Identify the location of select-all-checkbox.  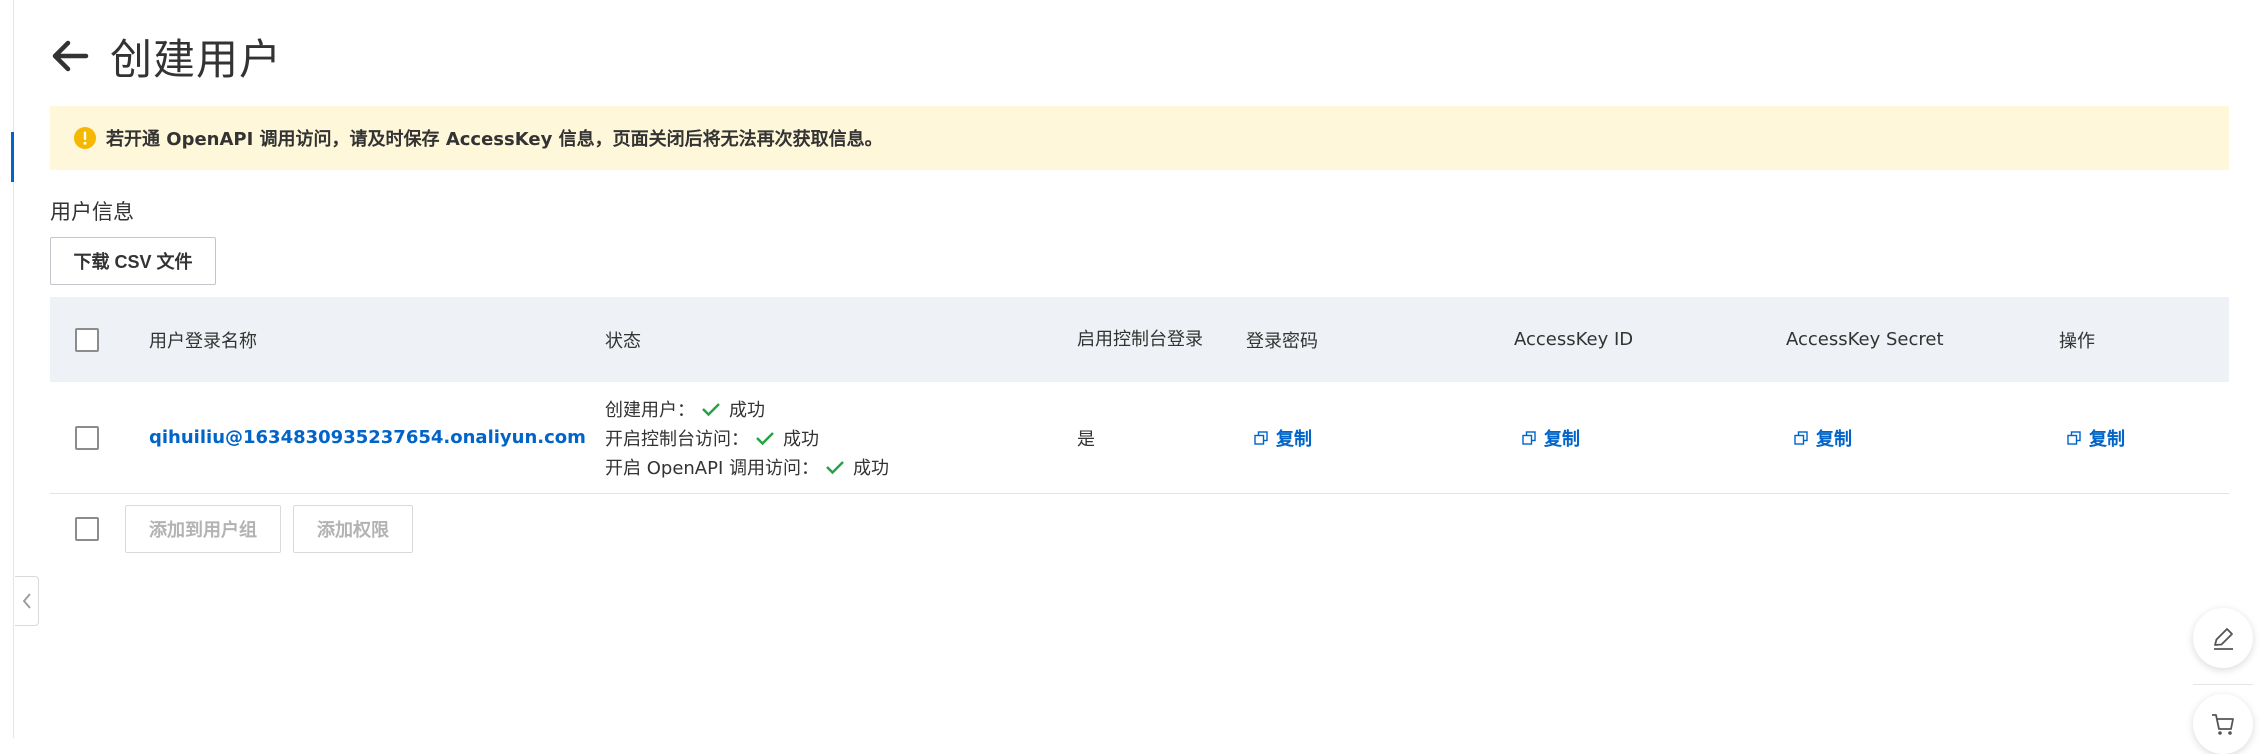
(87, 339).